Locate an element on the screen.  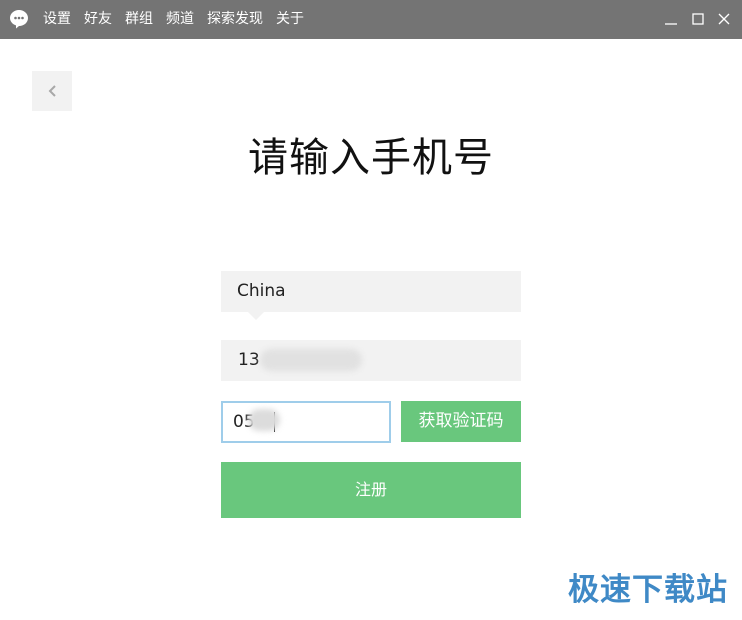
verification-code-input: 05 is located at coordinates (306, 422).